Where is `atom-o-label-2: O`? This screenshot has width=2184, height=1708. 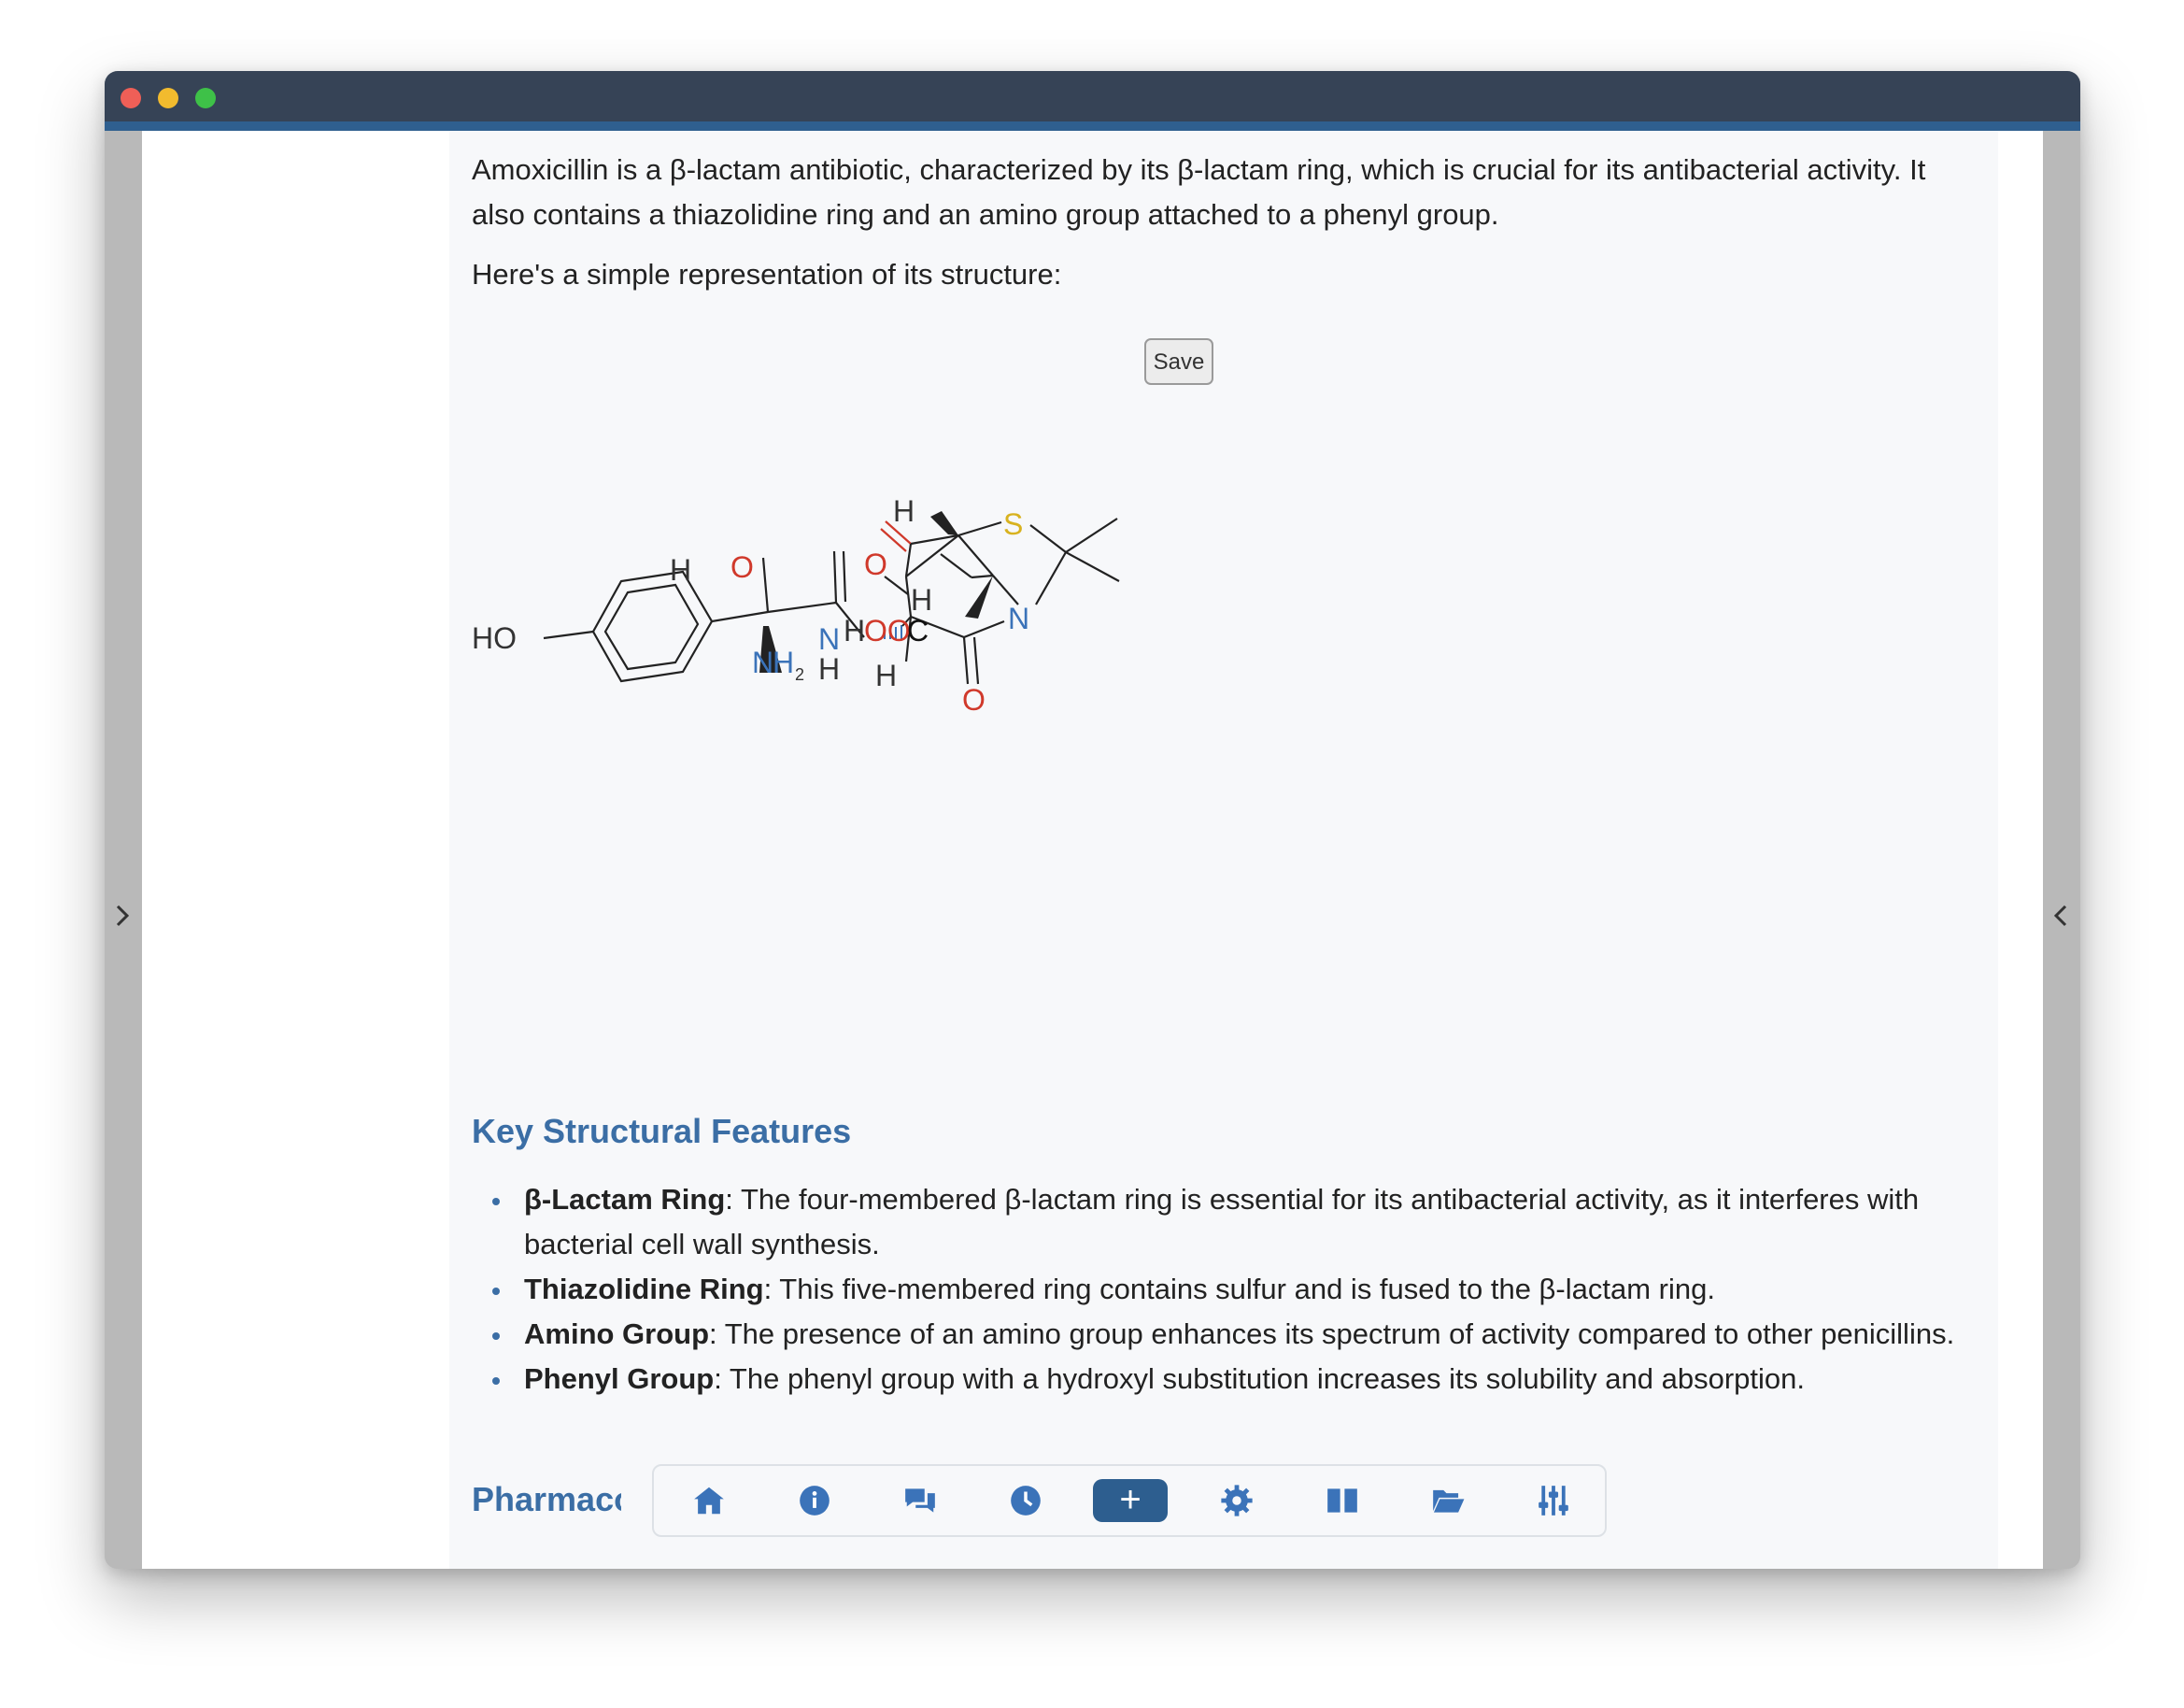
atom-o-label-2: O is located at coordinates (875, 565).